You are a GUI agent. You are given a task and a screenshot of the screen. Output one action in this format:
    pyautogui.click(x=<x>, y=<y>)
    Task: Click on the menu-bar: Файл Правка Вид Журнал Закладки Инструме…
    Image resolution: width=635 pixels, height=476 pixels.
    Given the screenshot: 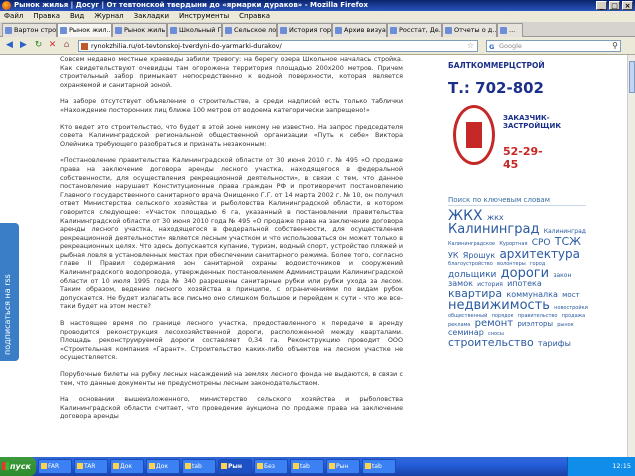 What is the action you would take?
    pyautogui.click(x=317, y=16)
    